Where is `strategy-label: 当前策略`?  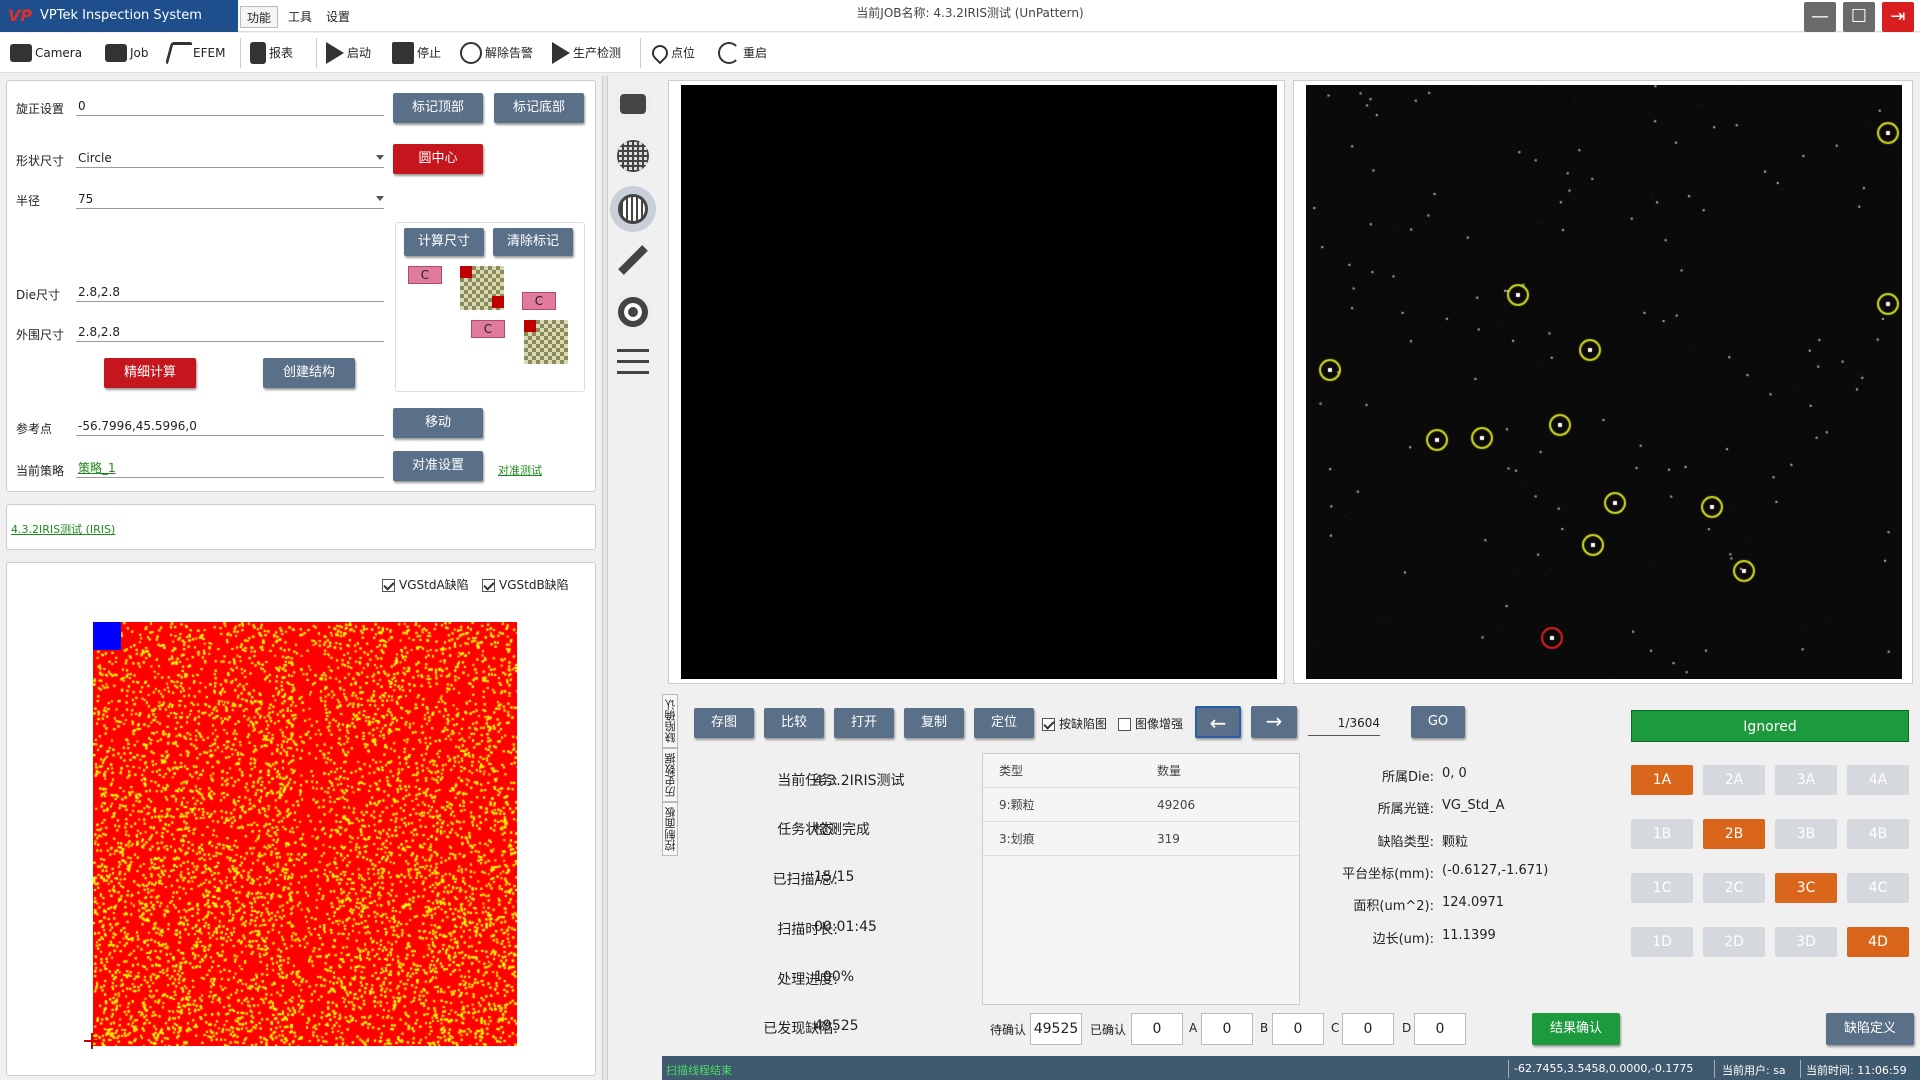 strategy-label: 当前策略 is located at coordinates (40, 471).